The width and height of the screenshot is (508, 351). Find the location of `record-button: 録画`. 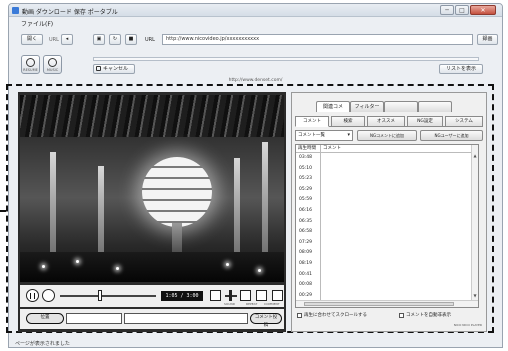

record-button: 録画 is located at coordinates (487, 39).